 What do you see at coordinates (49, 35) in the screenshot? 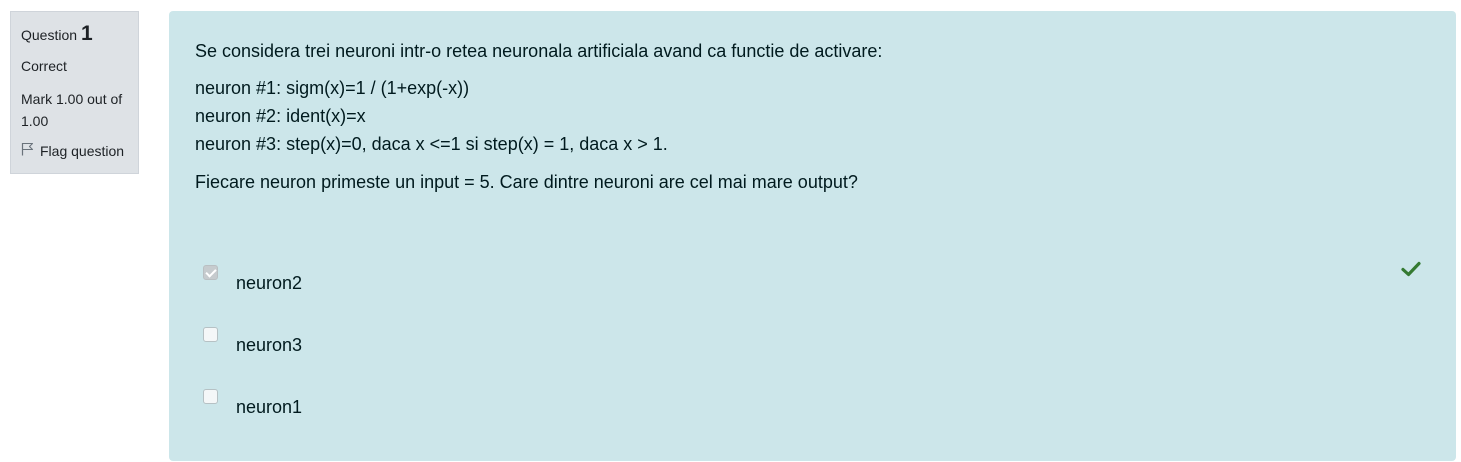
I see `question-word: Question` at bounding box center [49, 35].